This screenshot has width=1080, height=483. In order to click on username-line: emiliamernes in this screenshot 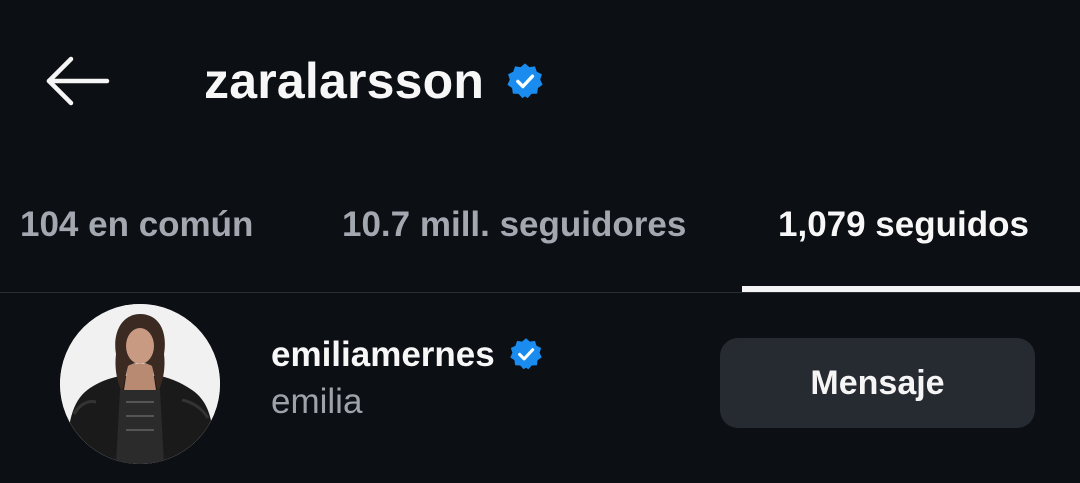, I will do `click(407, 354)`.